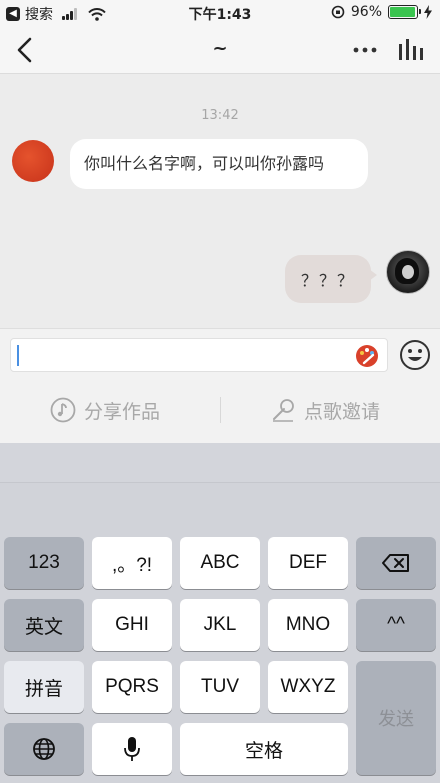 The width and height of the screenshot is (440, 783). What do you see at coordinates (56, 14) in the screenshot?
I see `status-left: ◀ 搜索` at bounding box center [56, 14].